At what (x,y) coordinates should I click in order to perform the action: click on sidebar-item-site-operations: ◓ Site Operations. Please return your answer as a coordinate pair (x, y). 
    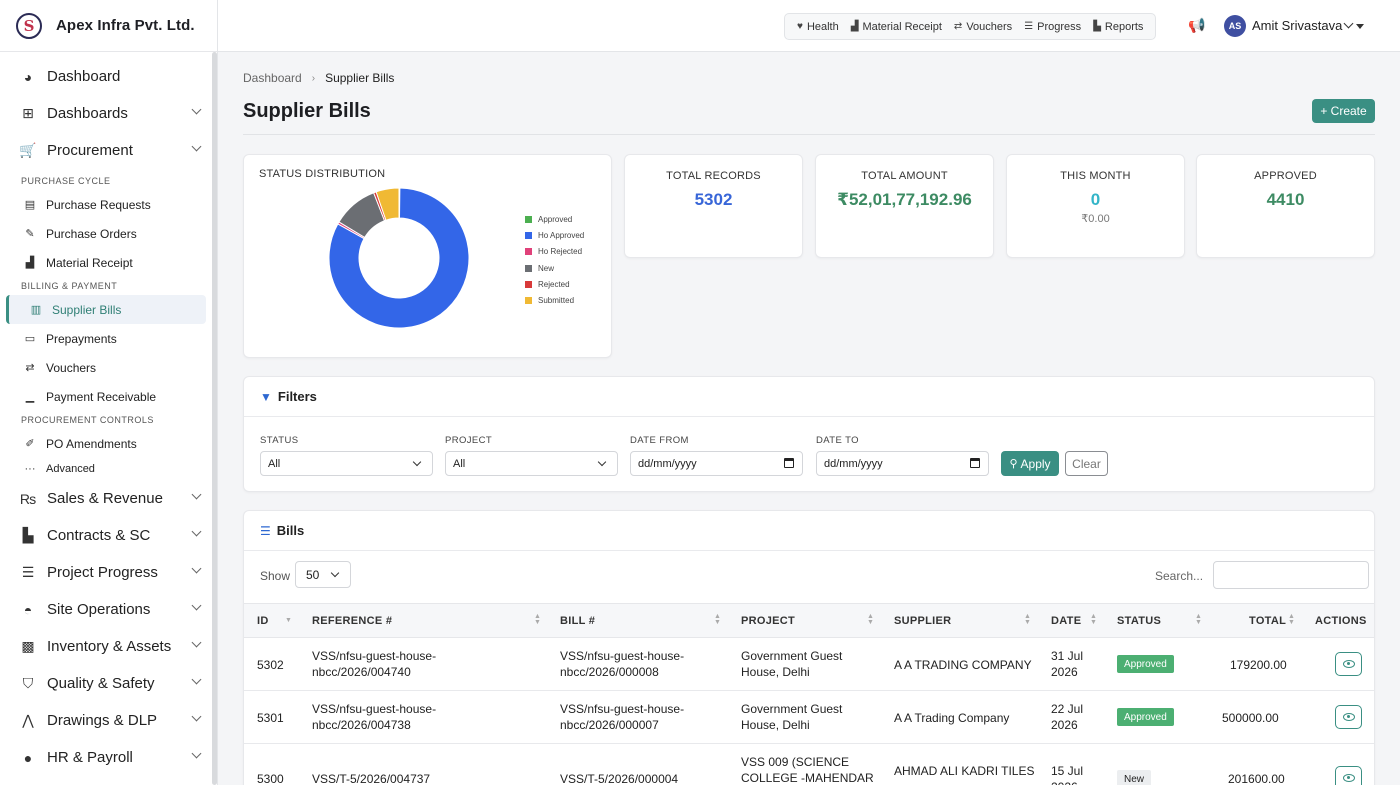
    Looking at the image, I should click on (106, 609).